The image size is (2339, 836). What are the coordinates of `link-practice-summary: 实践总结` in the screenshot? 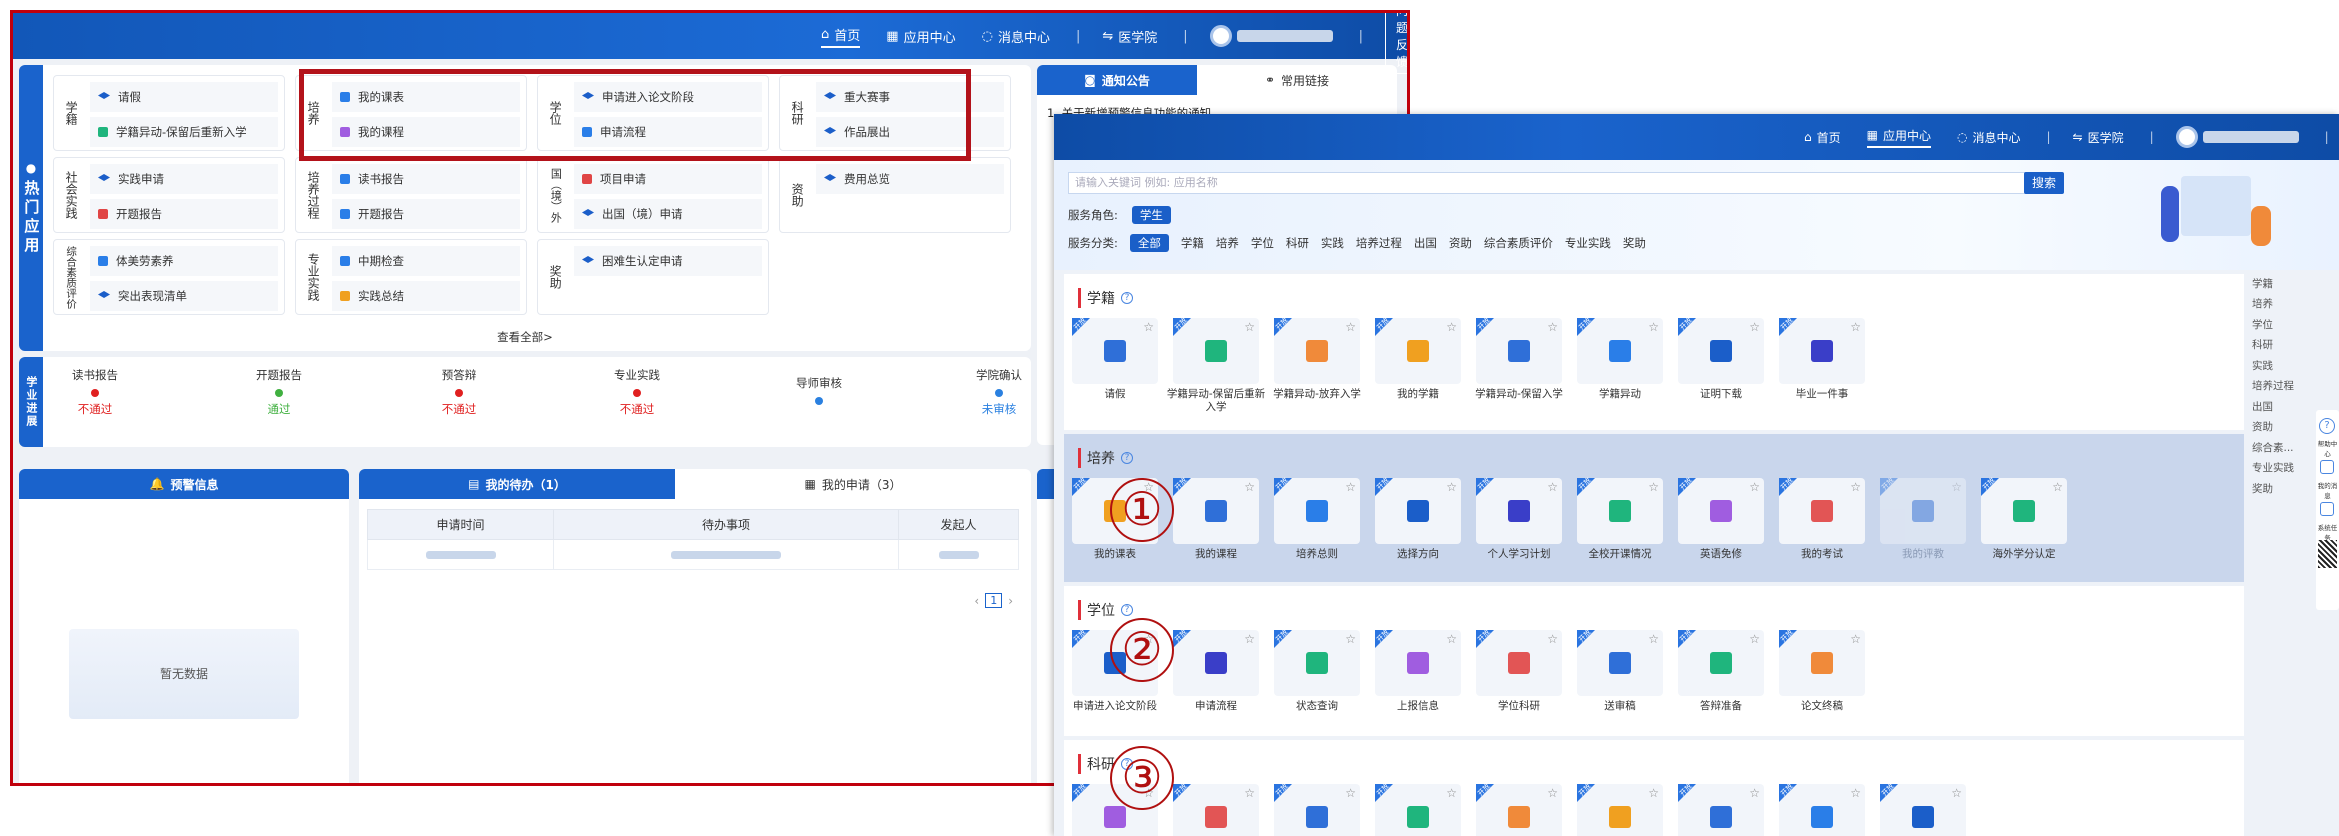 It's located at (426, 296).